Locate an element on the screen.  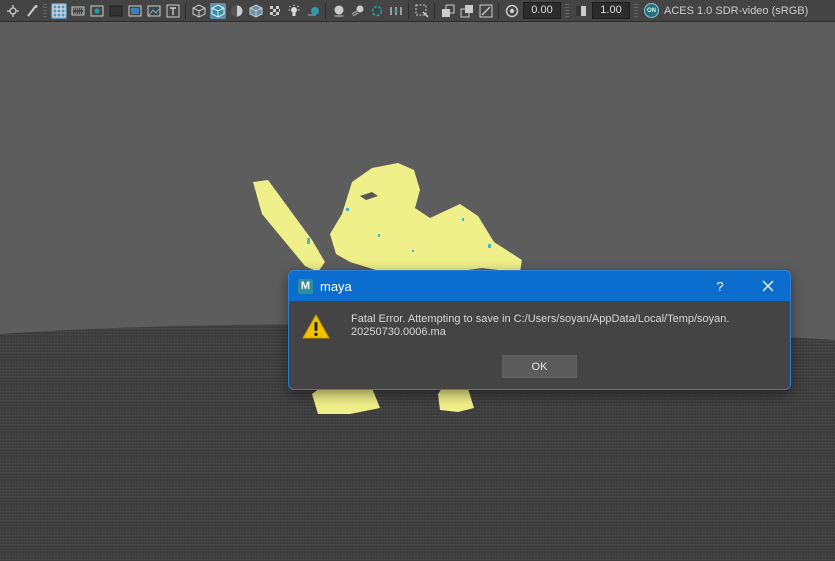
safe-action-icon is located at coordinates (154, 11).